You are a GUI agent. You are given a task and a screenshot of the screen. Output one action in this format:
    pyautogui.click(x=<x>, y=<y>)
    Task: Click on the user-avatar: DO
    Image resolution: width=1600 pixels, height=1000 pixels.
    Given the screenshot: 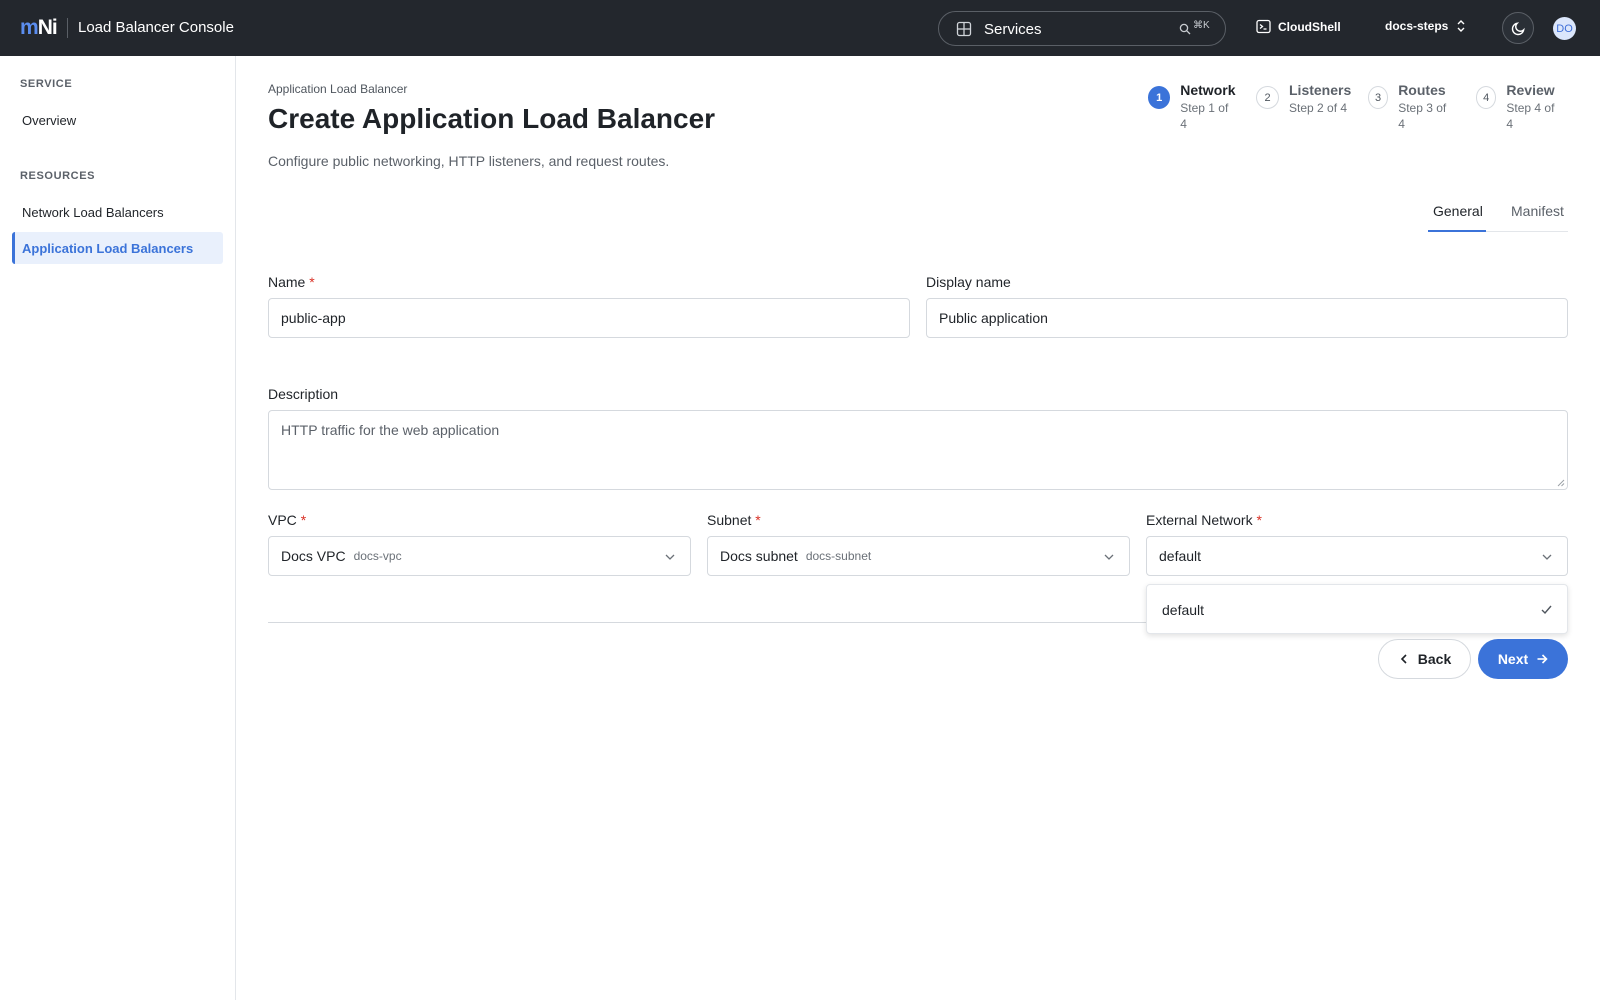 What is the action you would take?
    pyautogui.click(x=1564, y=28)
    